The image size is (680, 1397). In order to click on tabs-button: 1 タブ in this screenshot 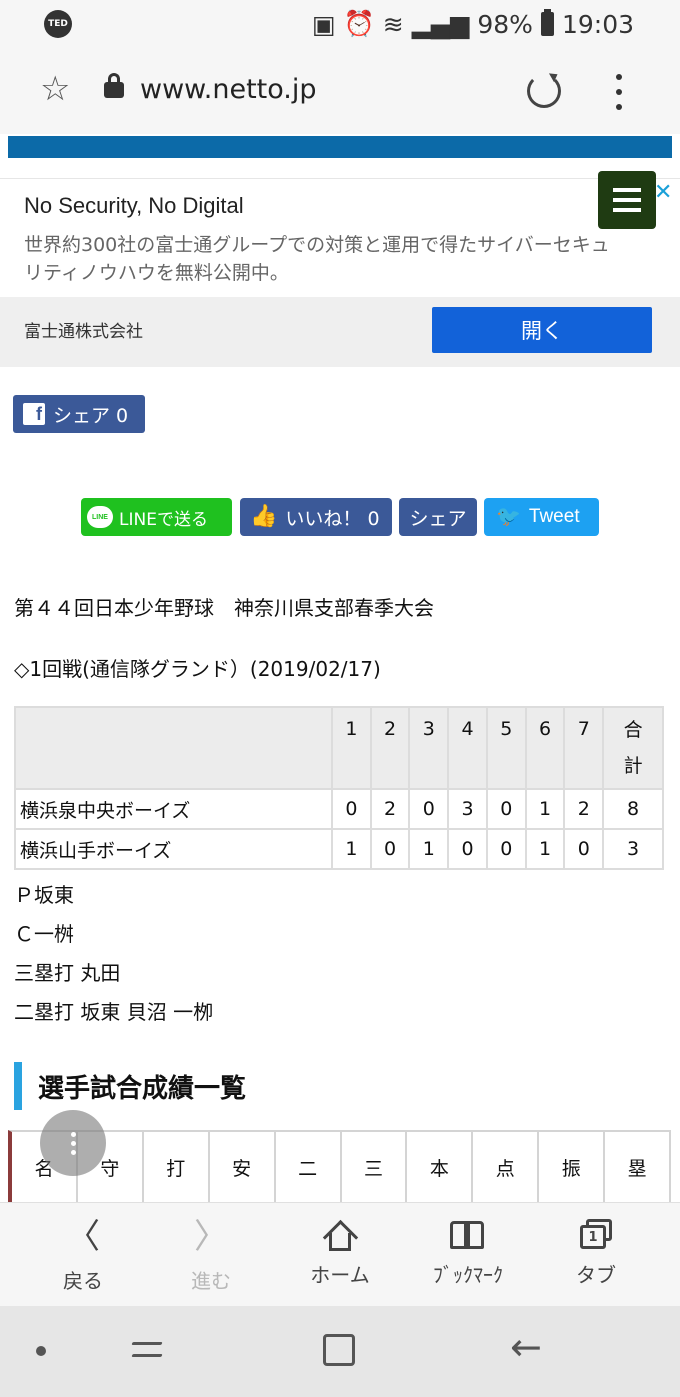, I will do `click(596, 1255)`.